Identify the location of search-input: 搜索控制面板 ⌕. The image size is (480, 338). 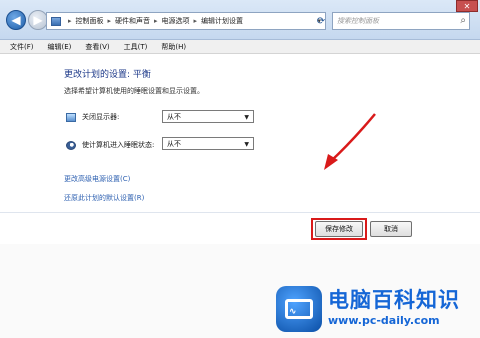
(401, 21).